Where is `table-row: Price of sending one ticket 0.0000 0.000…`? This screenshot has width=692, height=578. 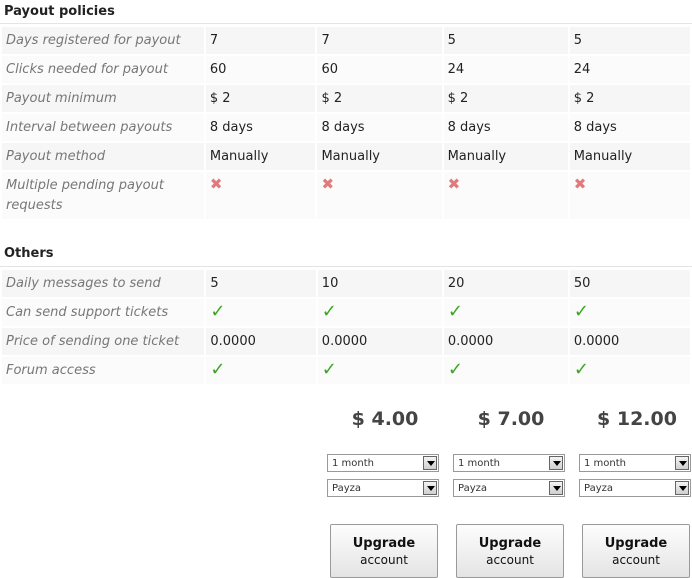 table-row: Price of sending one ticket 0.0000 0.000… is located at coordinates (346, 341).